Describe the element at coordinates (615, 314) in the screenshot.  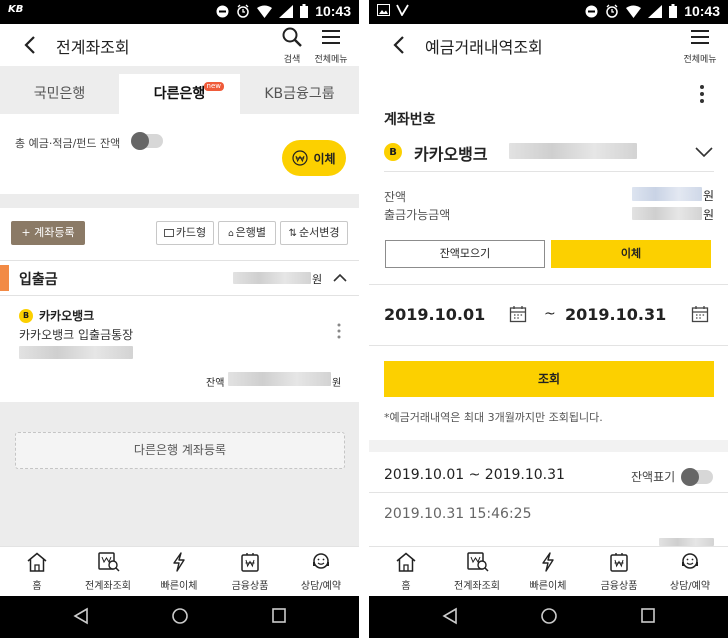
I see `end-date: 2019.10.31` at that location.